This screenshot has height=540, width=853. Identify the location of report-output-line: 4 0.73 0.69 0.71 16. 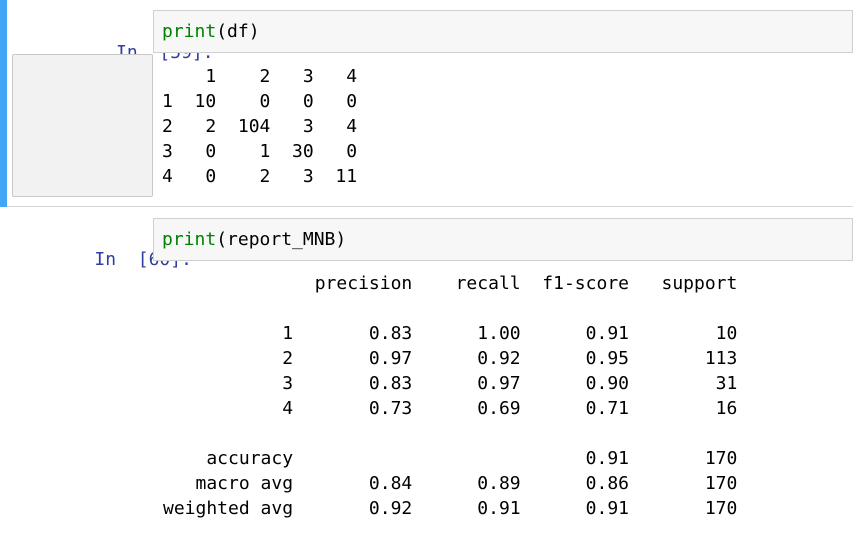
(450, 408).